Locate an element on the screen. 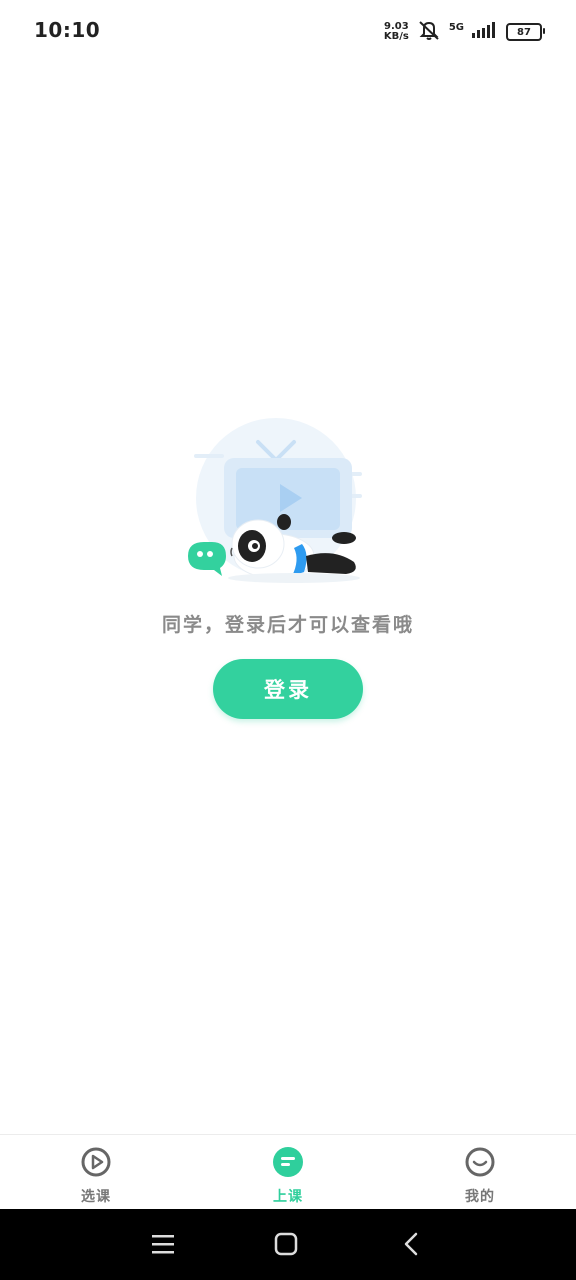 This screenshot has width=576, height=1280. battery-level: 87 is located at coordinates (524, 32).